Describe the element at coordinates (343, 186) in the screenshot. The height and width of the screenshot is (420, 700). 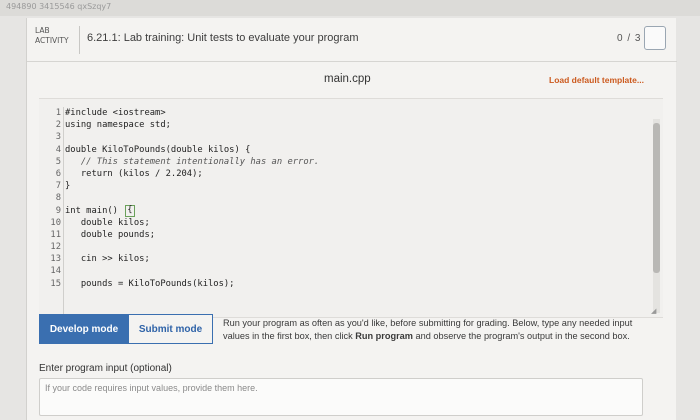
I see `code-line: 7}` at that location.